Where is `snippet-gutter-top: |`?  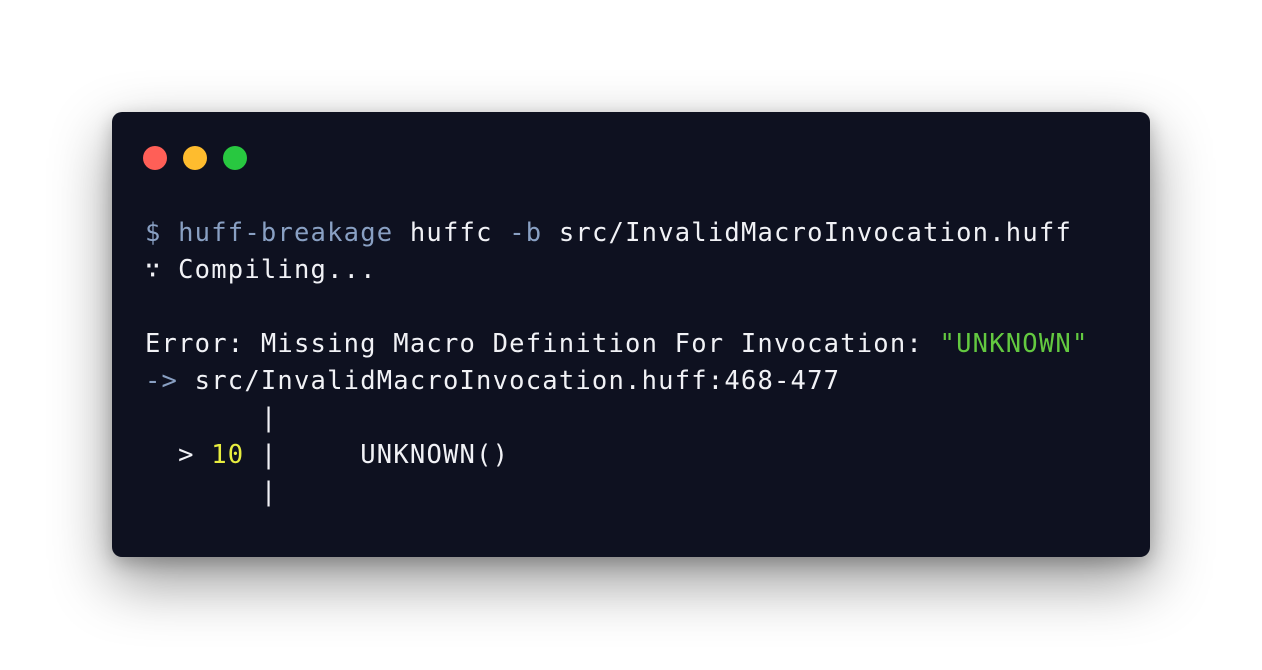 snippet-gutter-top: | is located at coordinates (211, 418).